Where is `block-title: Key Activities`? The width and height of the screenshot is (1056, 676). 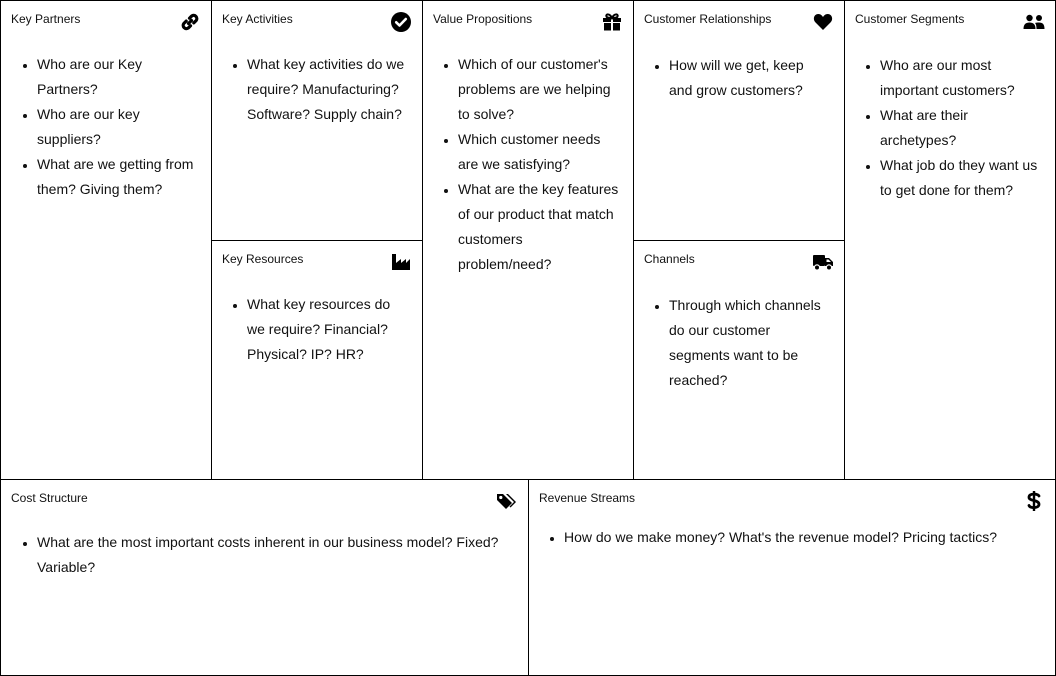 block-title: Key Activities is located at coordinates (257, 19).